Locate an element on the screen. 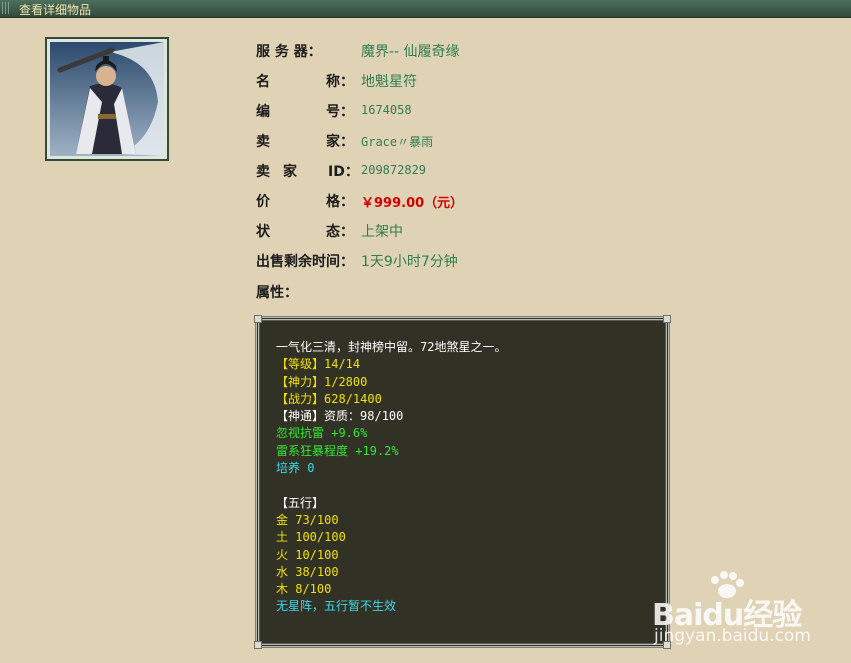 This screenshot has width=851, height=663. item-portrait is located at coordinates (107, 99).